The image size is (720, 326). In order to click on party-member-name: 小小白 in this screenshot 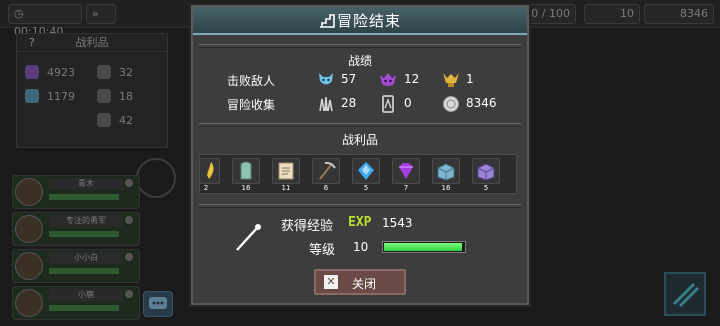, I will do `click(86, 258)`.